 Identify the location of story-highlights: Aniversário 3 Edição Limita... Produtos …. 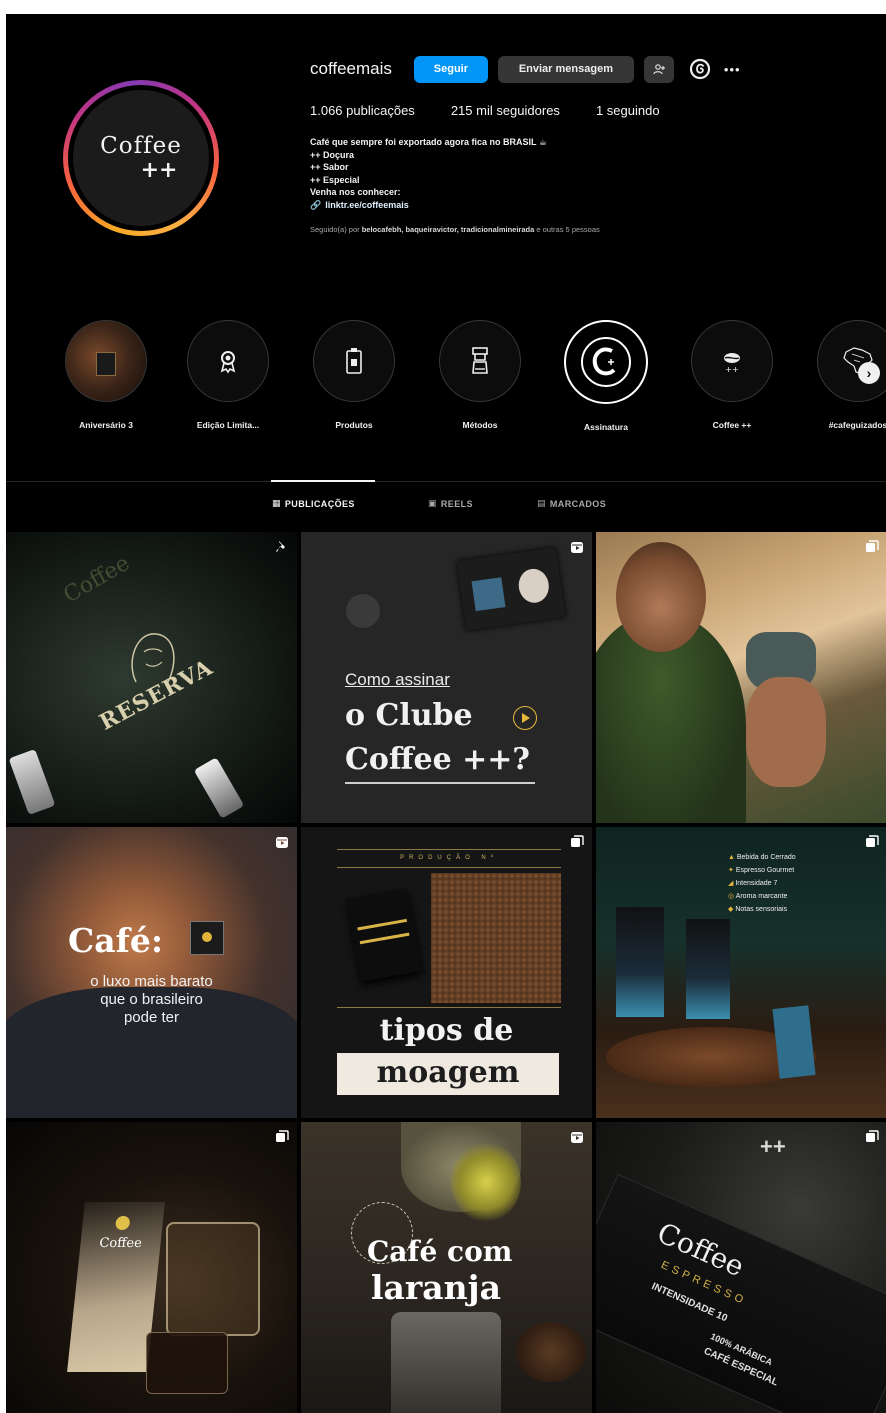
(466, 380).